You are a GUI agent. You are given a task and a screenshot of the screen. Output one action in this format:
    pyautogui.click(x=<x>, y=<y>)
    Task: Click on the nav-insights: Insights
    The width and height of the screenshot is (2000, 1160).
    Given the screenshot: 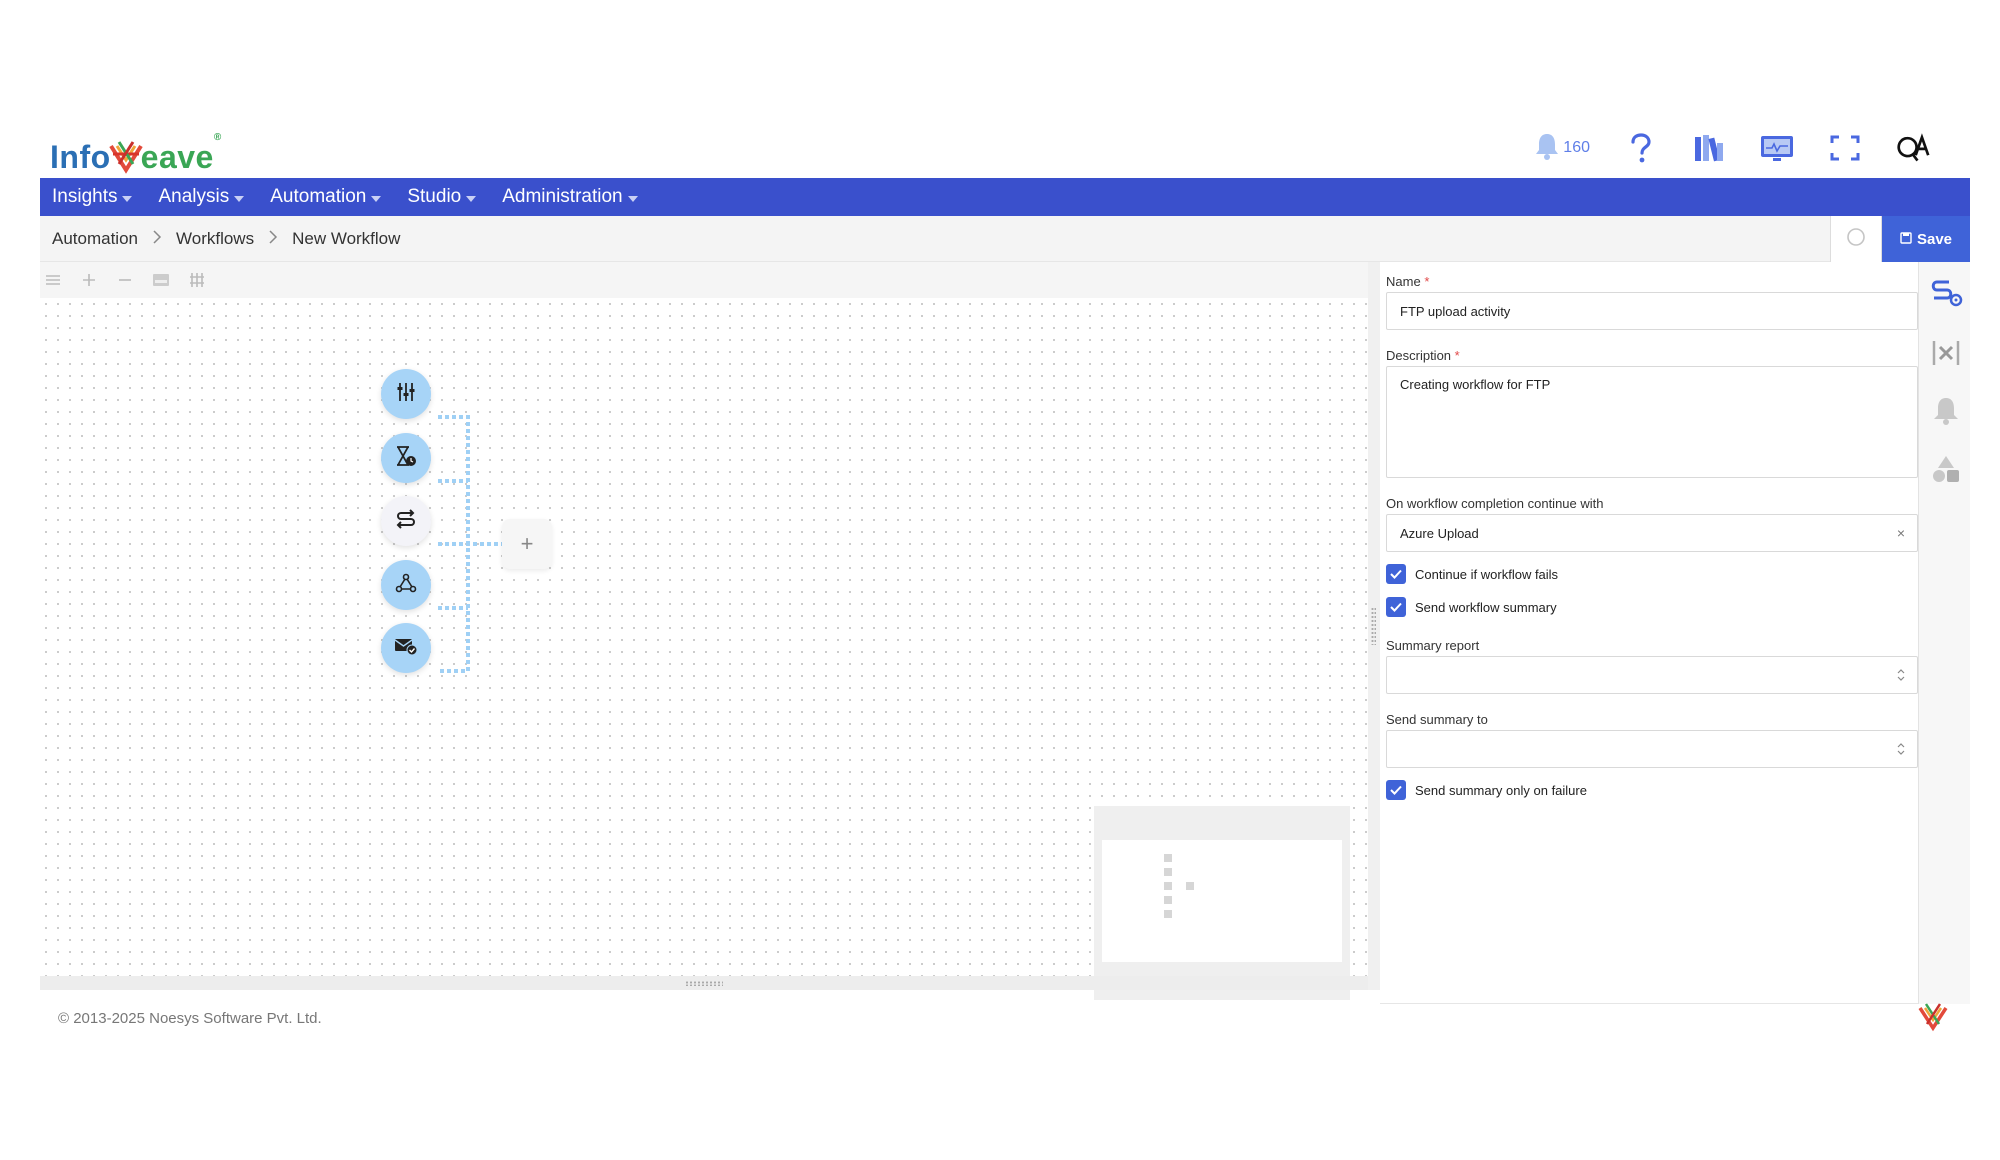 What is the action you would take?
    pyautogui.click(x=92, y=197)
    